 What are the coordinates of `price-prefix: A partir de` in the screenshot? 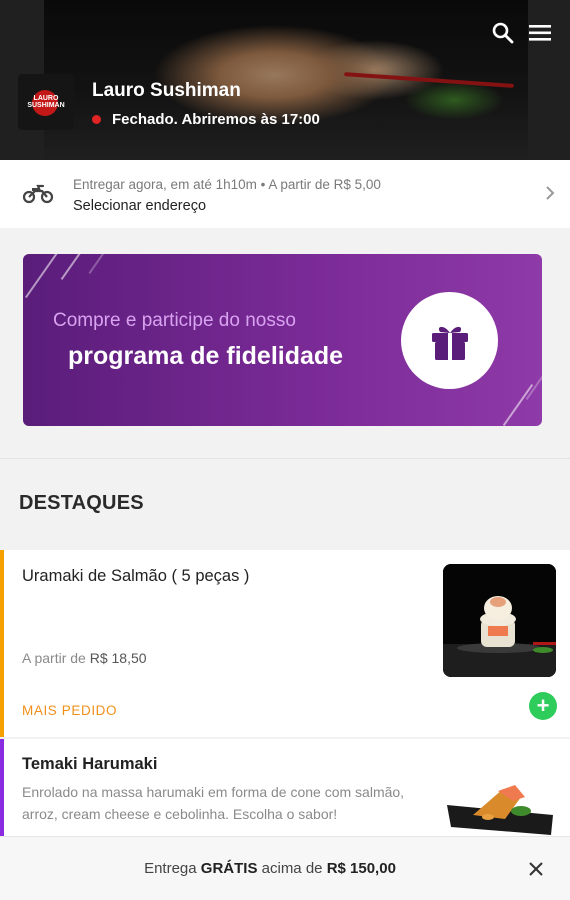 It's located at (54, 658).